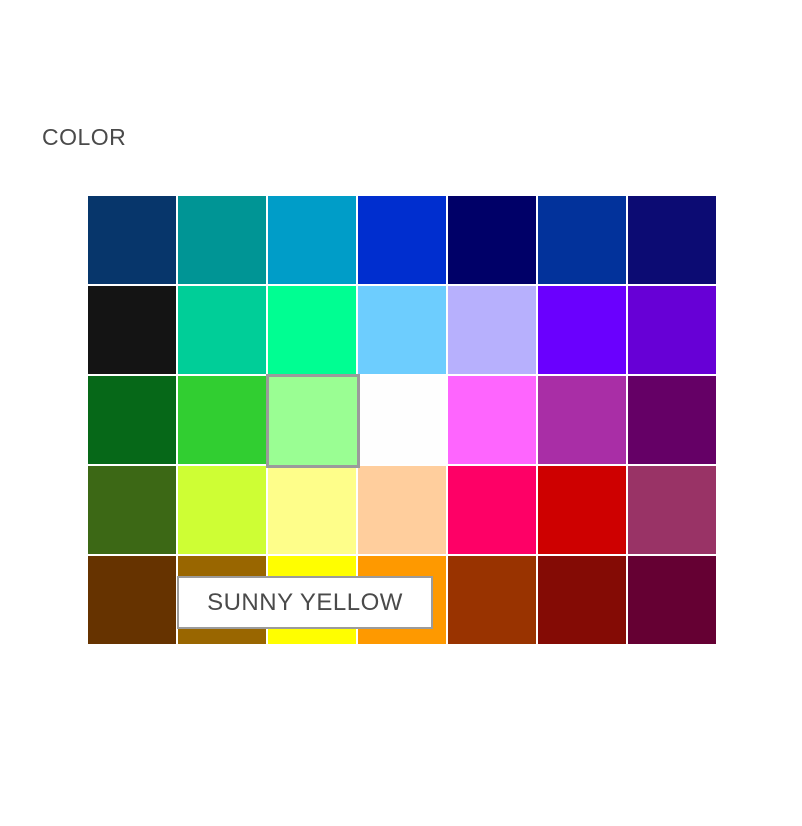 The width and height of the screenshot is (802, 826). What do you see at coordinates (84, 137) in the screenshot?
I see `color-section-label: COLOR` at bounding box center [84, 137].